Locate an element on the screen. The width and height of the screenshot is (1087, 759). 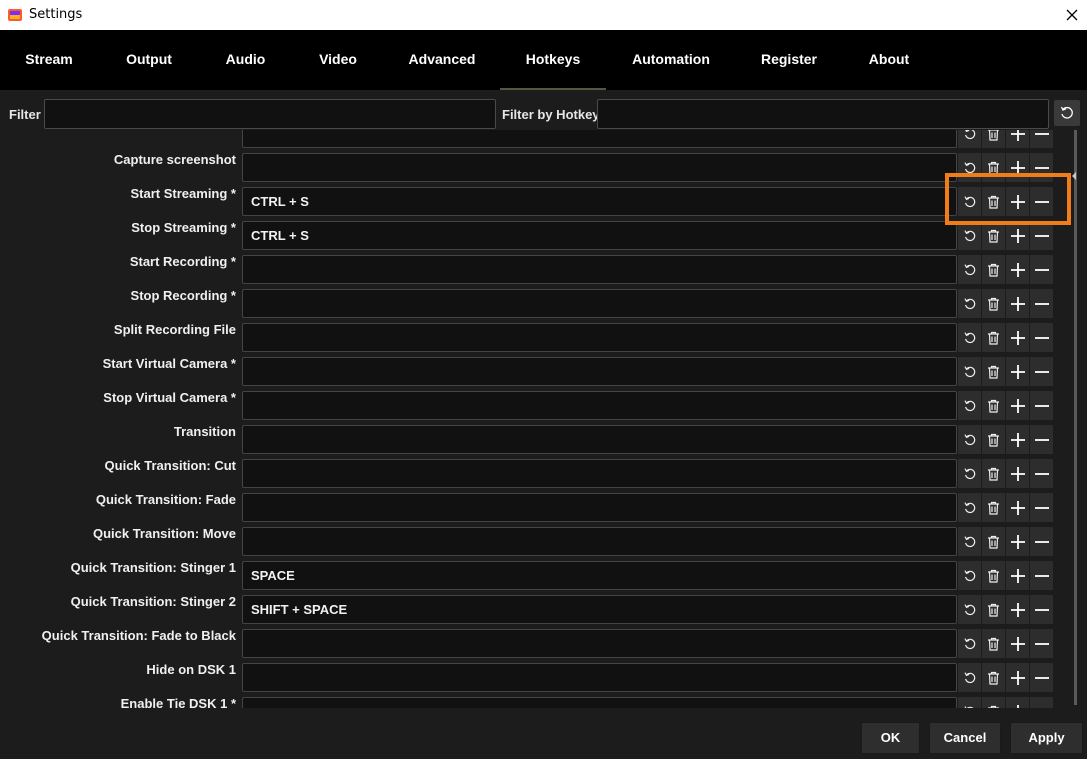
close-button is located at coordinates (1072, 15).